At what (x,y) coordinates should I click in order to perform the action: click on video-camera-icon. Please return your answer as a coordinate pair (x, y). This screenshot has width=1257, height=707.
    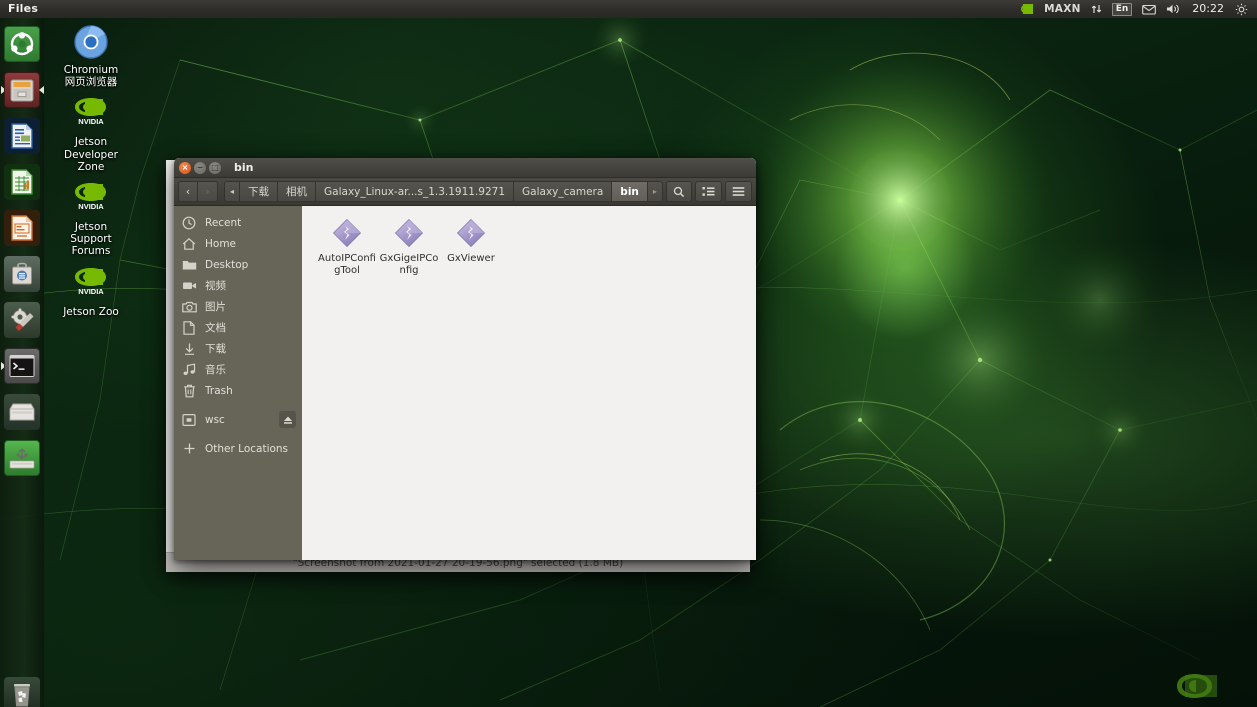
    Looking at the image, I should click on (189, 286).